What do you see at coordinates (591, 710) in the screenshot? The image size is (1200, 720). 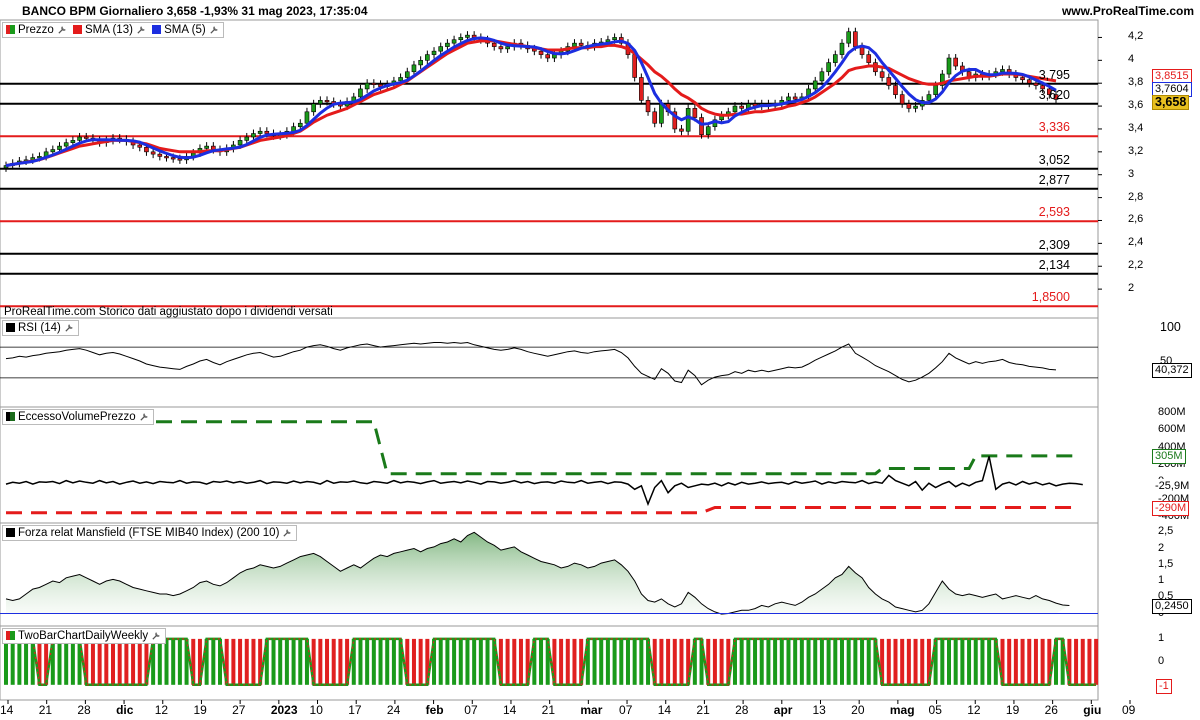 I see `x-tick-label: mar` at bounding box center [591, 710].